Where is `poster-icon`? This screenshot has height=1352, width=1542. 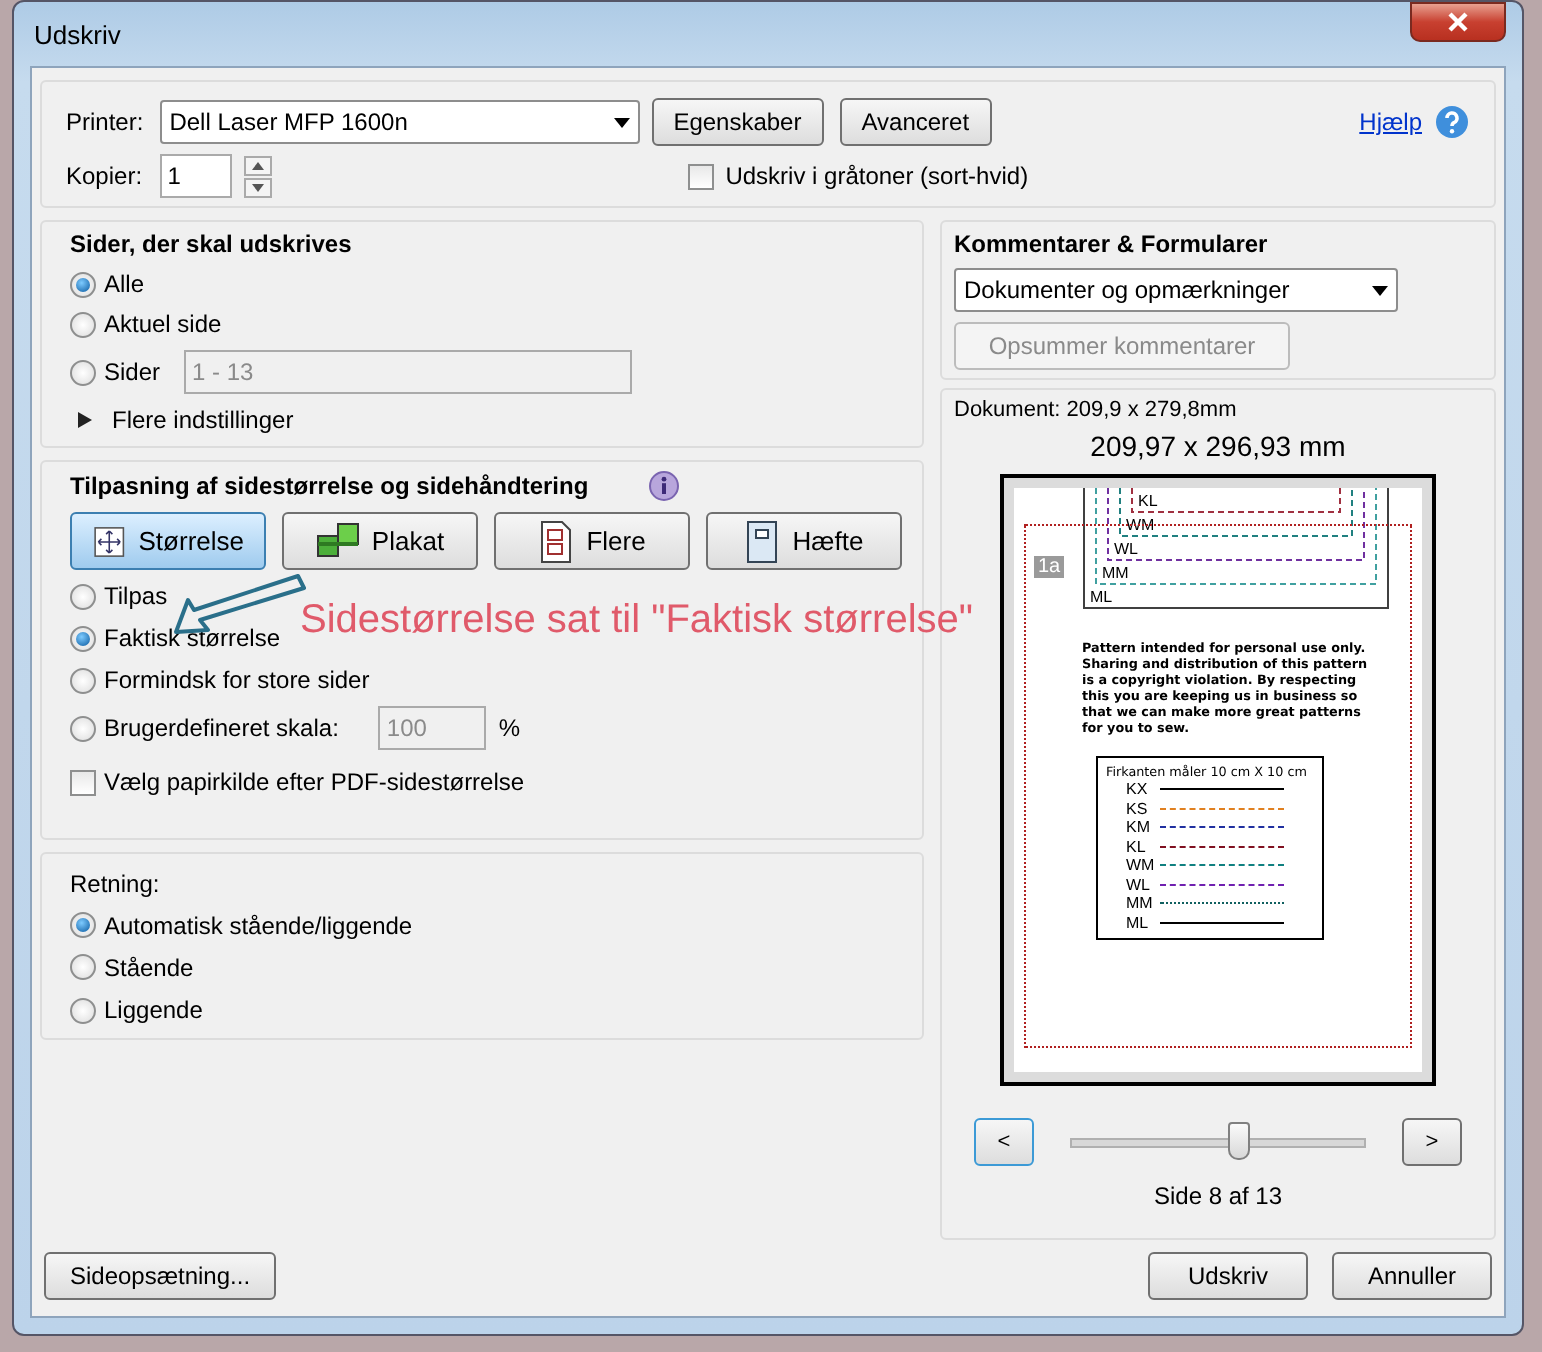
poster-icon is located at coordinates (337, 541).